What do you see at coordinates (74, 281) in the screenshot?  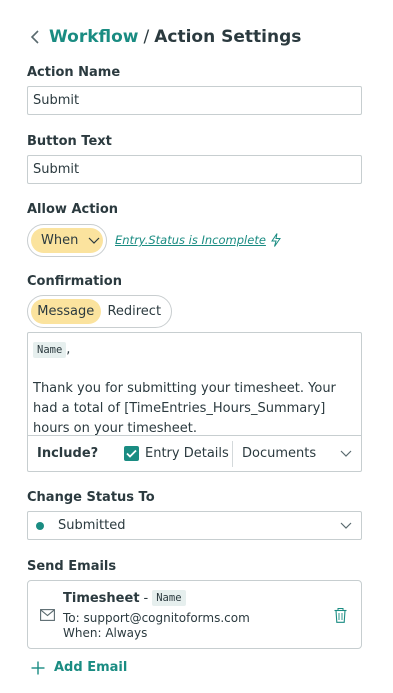 I see `confirmation-label: Confirmation` at bounding box center [74, 281].